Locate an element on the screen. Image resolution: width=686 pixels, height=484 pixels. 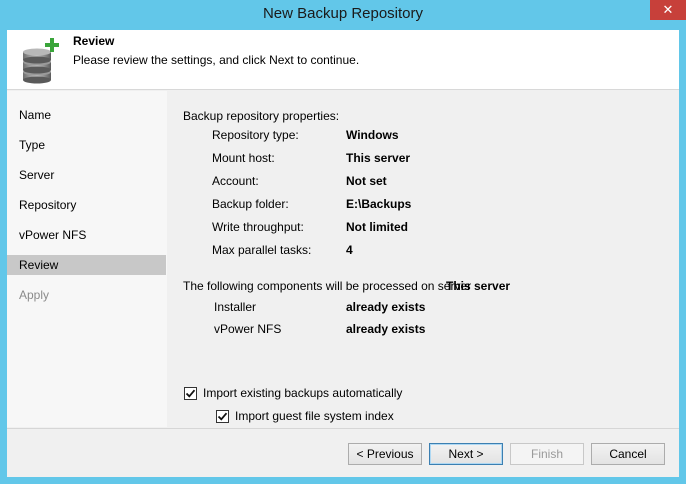
property-label: Account: is located at coordinates (235, 181).